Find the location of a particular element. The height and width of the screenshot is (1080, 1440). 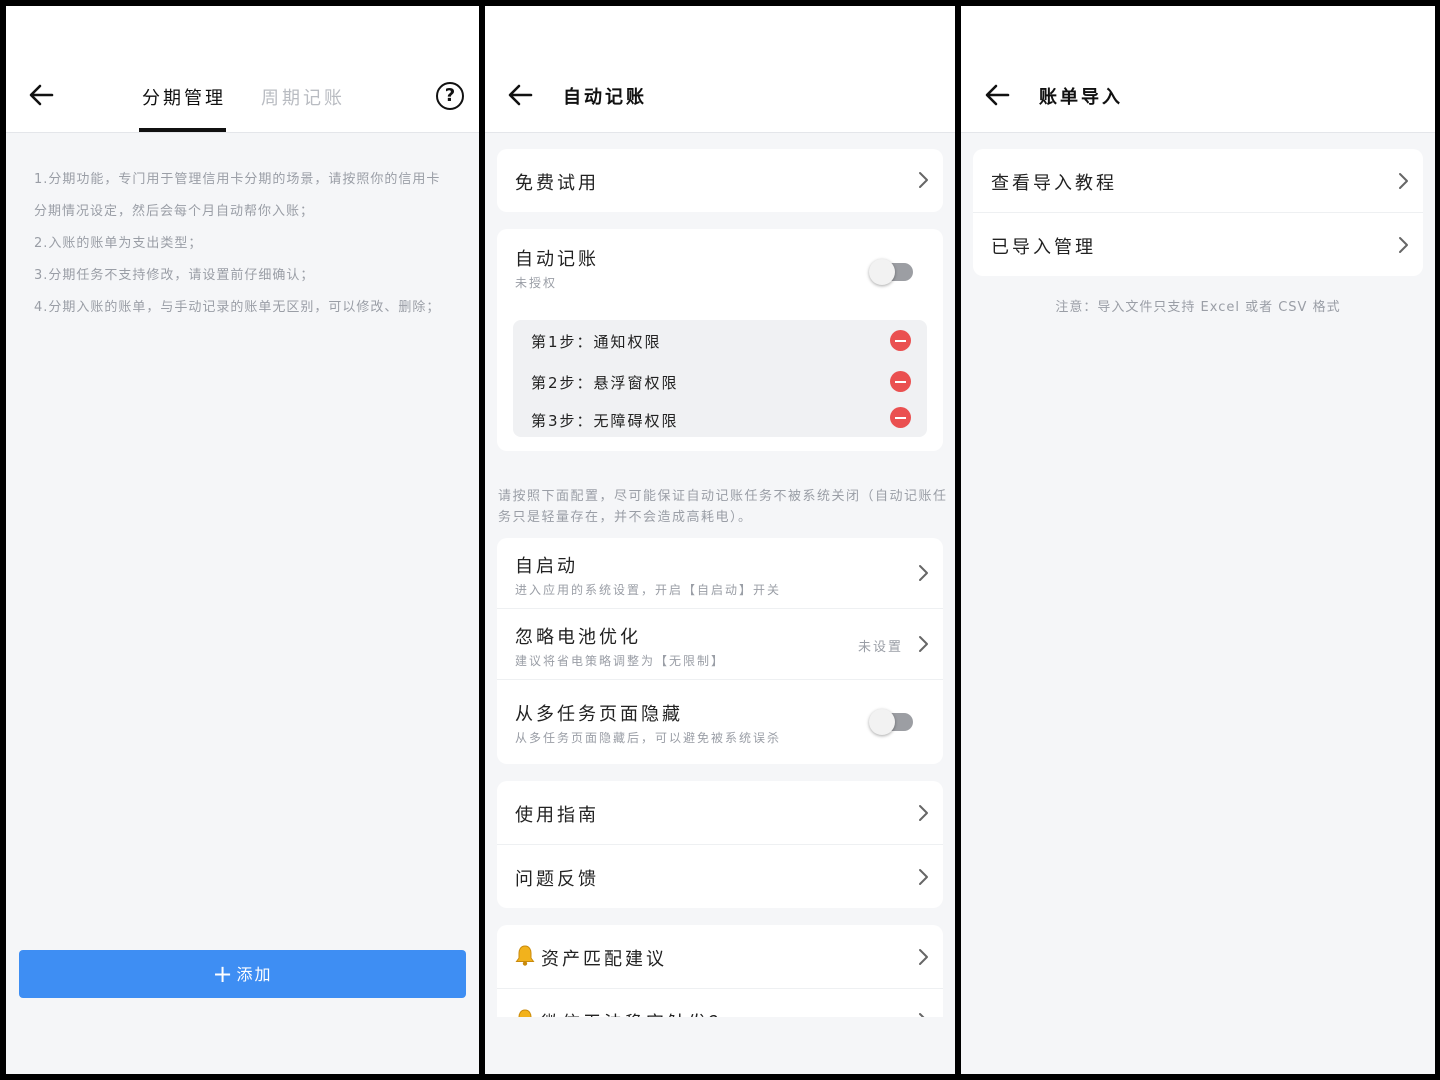

asset-match-tip-label: 资产匹配建议 is located at coordinates (604, 959).